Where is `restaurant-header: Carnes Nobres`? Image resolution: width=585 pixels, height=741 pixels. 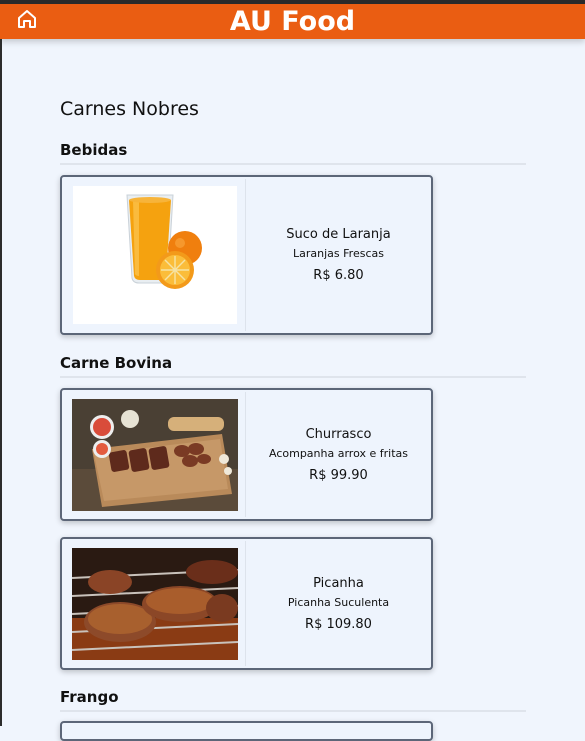
restaurant-header: Carnes Nobres is located at coordinates (293, 109).